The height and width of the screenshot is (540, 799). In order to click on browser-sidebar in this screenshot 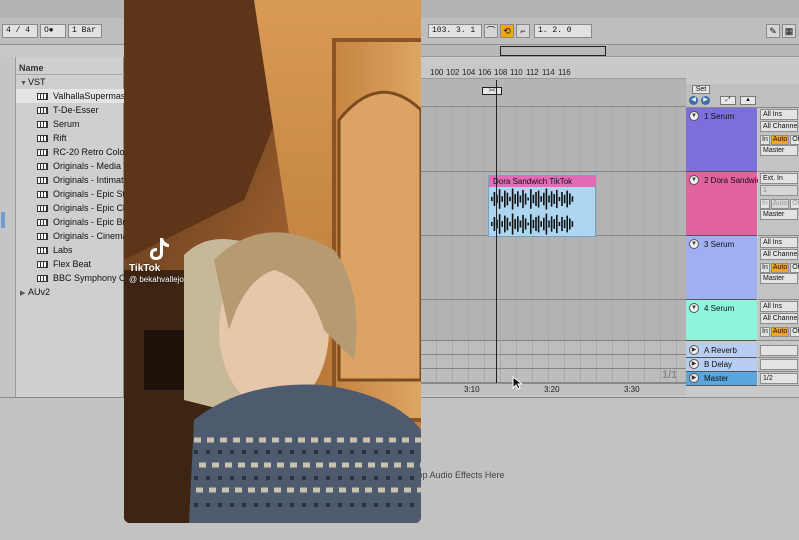, I will do `click(8, 227)`.